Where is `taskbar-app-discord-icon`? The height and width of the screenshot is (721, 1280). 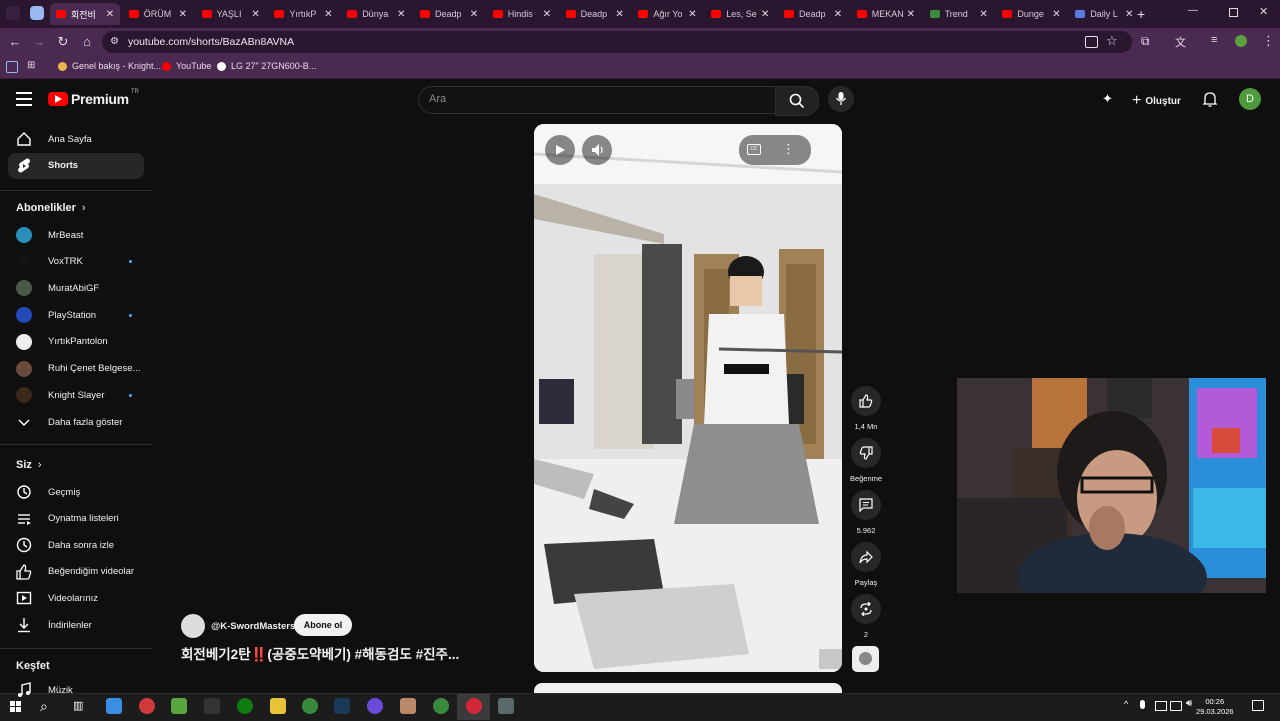 taskbar-app-discord-icon is located at coordinates (375, 706).